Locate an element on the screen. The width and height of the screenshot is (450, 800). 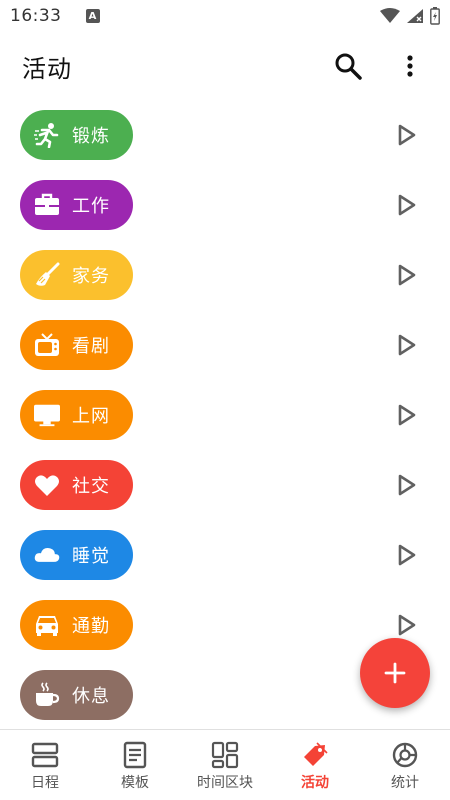
activity-pill-sleep: 睡觉 is located at coordinates (76, 555).